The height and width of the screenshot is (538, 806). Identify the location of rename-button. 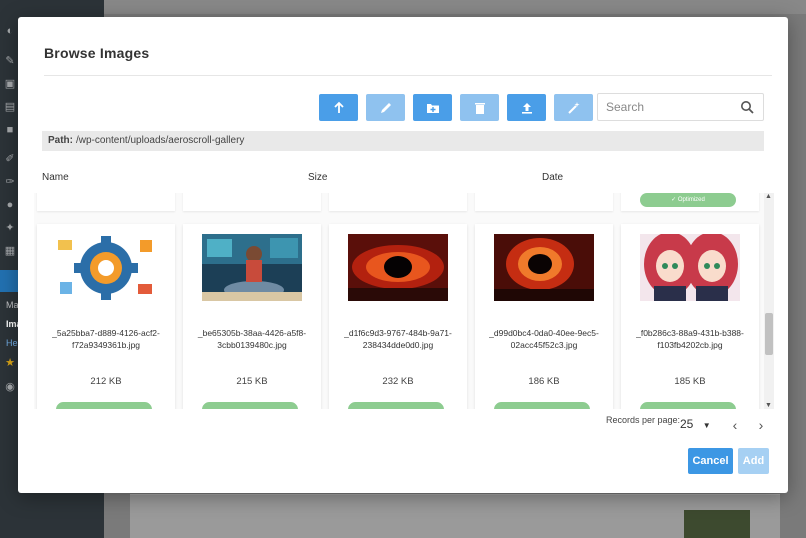
(385, 107).